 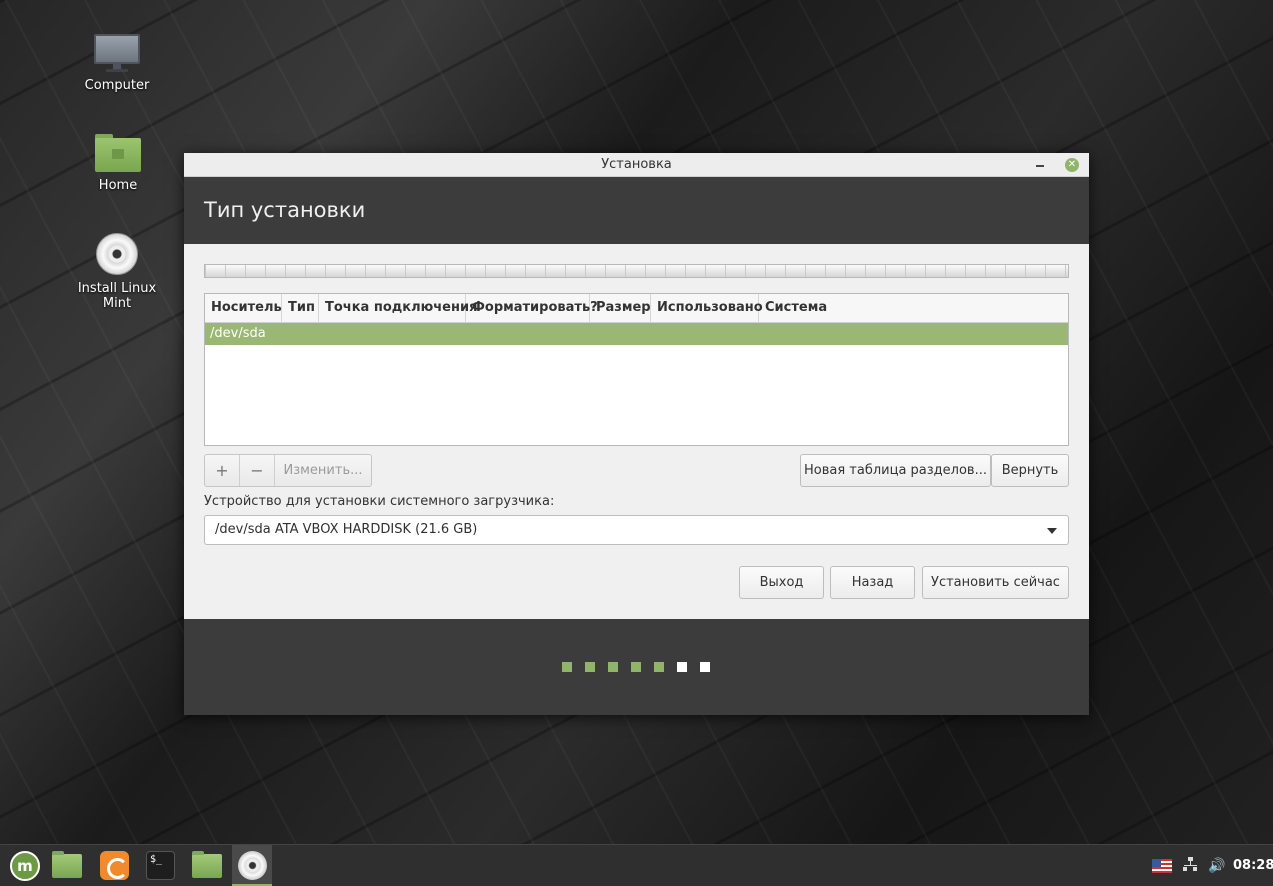 What do you see at coordinates (1072, 165) in the screenshot?
I see `close-icon: ✕` at bounding box center [1072, 165].